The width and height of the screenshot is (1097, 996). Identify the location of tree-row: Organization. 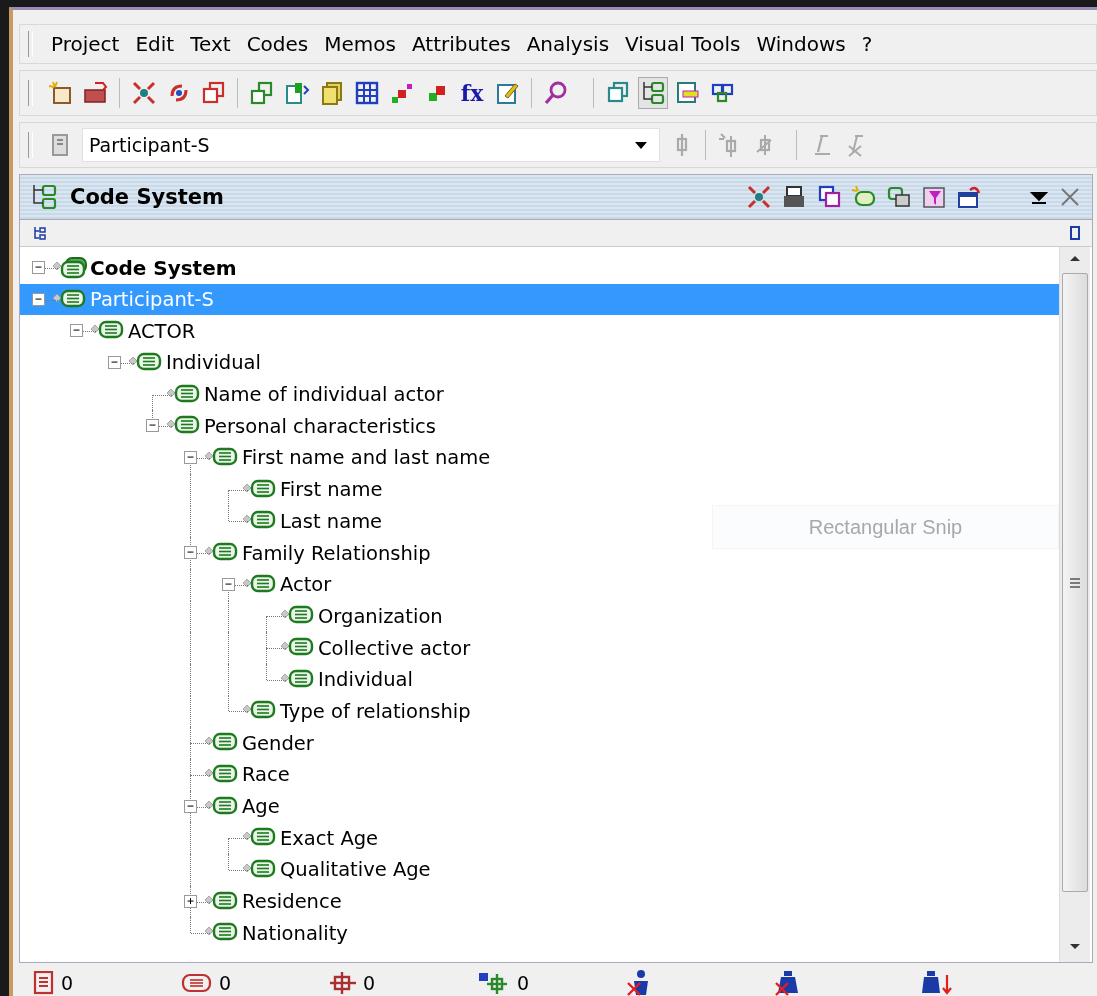
(539, 616).